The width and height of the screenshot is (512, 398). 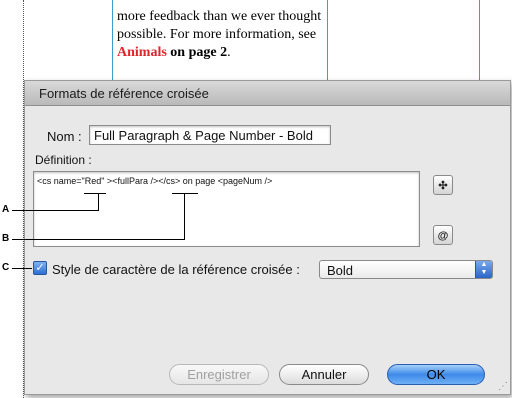 I want to click on ok-button: OK, so click(x=436, y=374).